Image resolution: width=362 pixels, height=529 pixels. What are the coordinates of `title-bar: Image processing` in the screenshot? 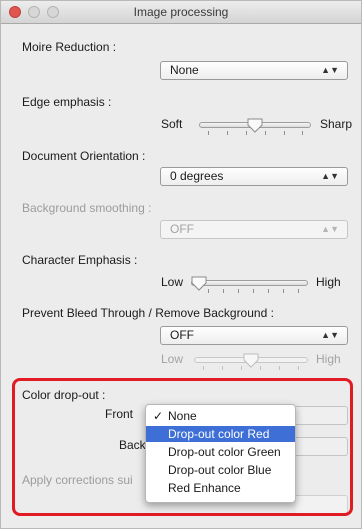 It's located at (181, 12).